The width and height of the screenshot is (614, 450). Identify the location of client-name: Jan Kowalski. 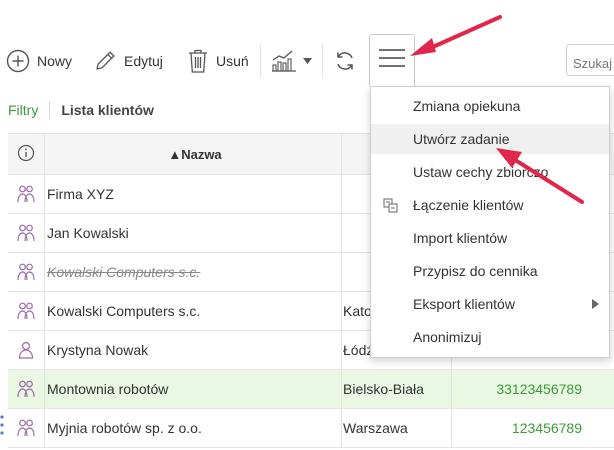
(88, 233).